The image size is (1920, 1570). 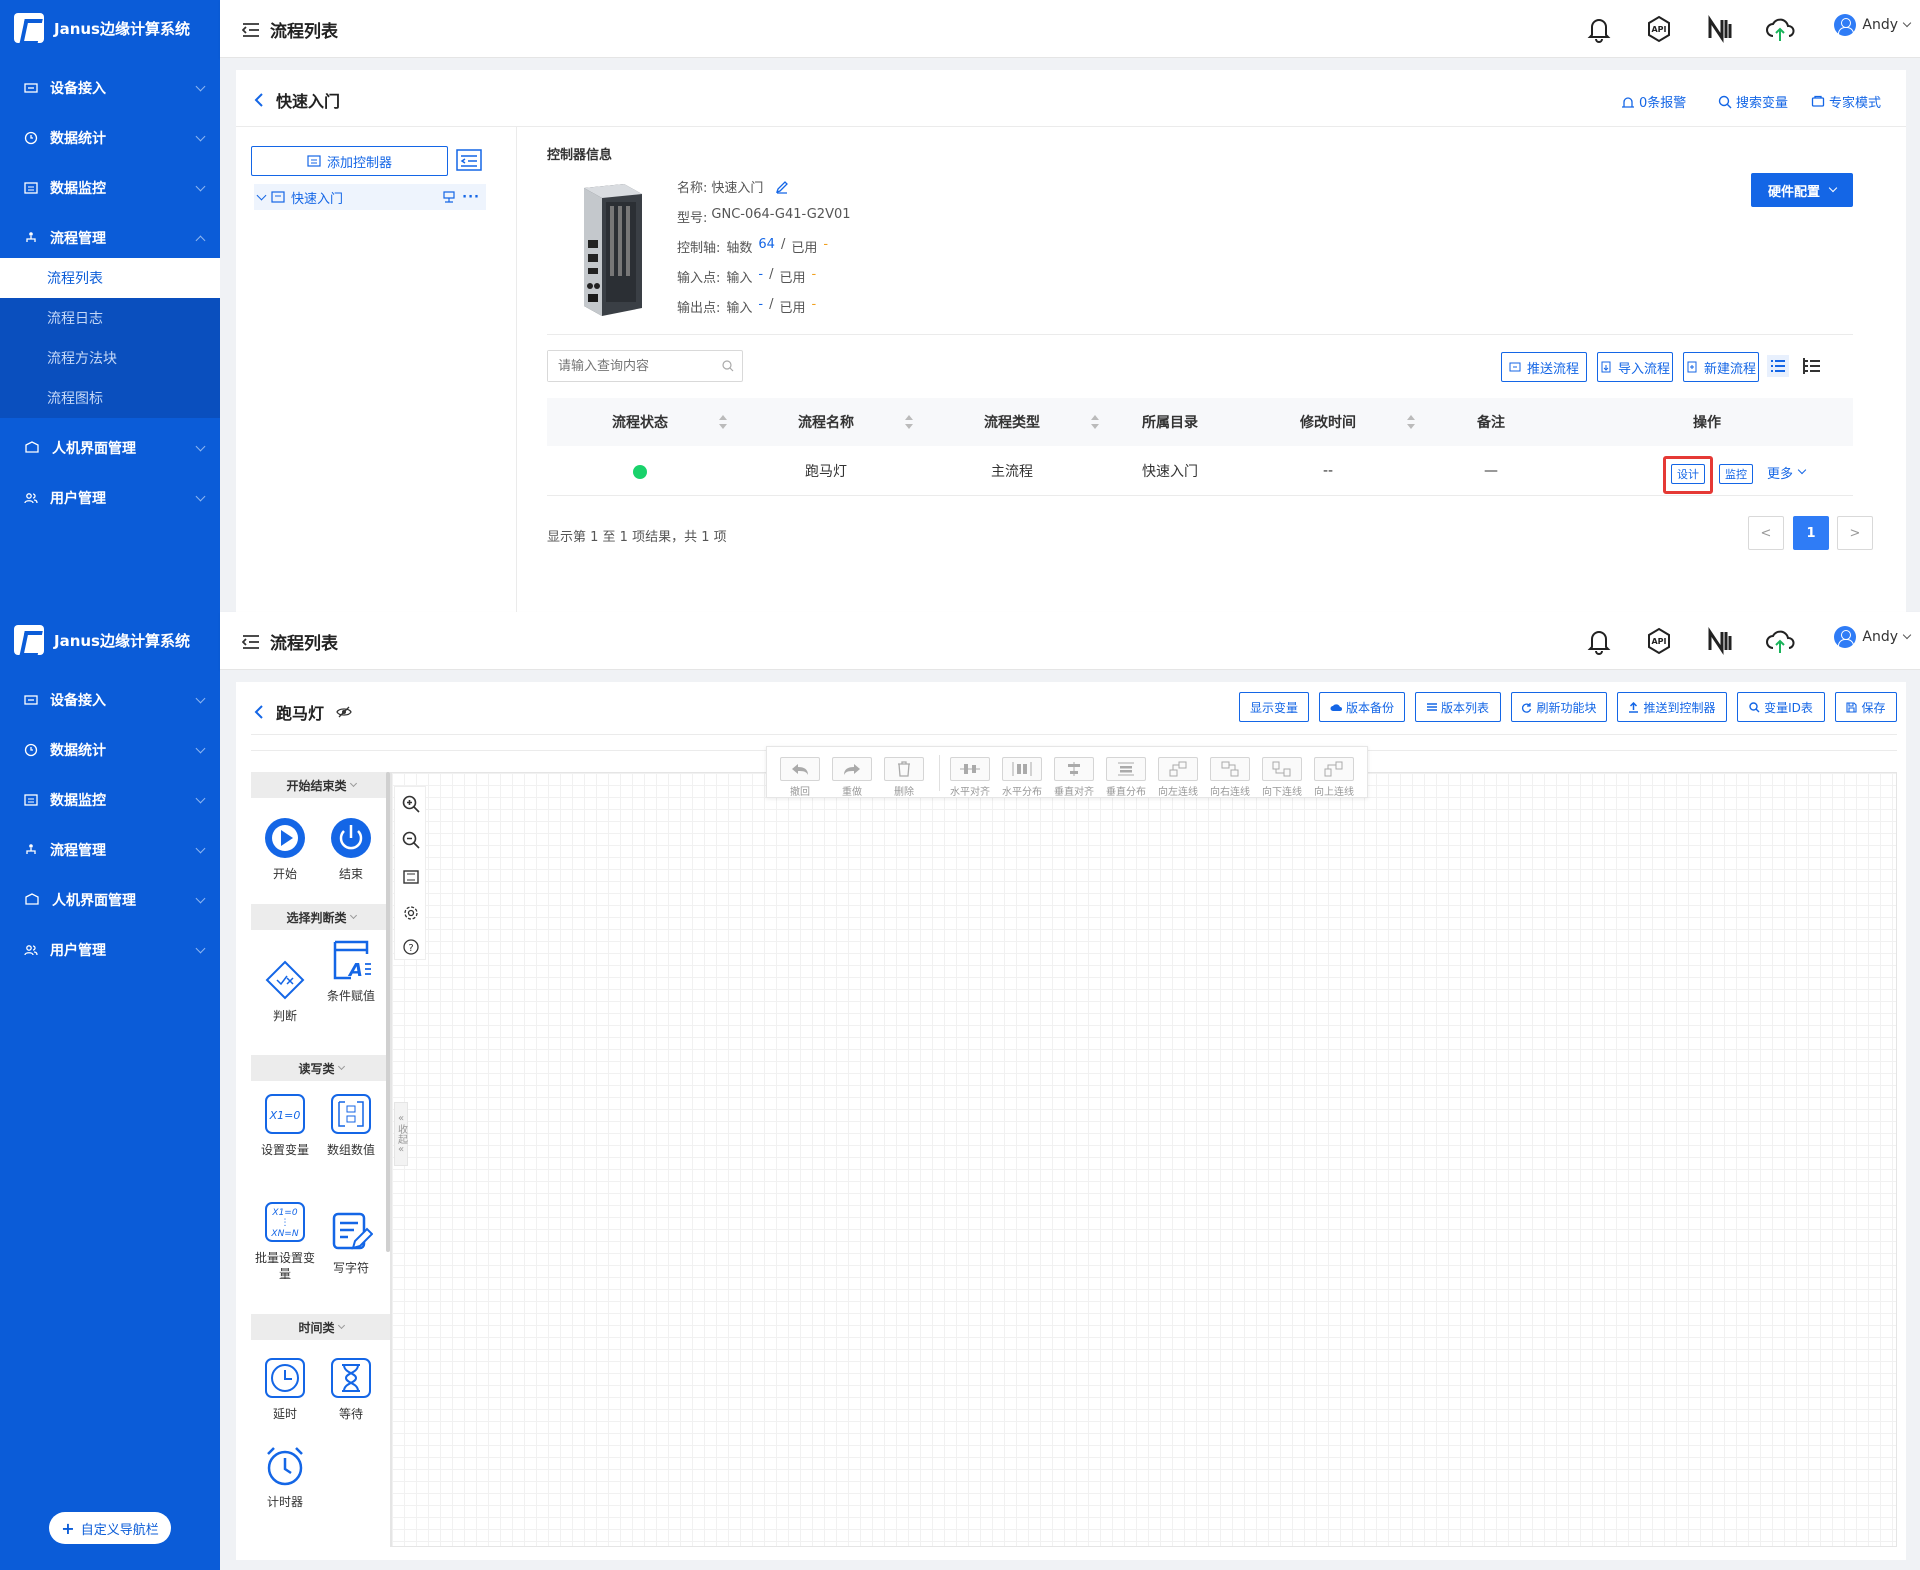 What do you see at coordinates (411, 947) in the screenshot?
I see `help-icon: ?` at bounding box center [411, 947].